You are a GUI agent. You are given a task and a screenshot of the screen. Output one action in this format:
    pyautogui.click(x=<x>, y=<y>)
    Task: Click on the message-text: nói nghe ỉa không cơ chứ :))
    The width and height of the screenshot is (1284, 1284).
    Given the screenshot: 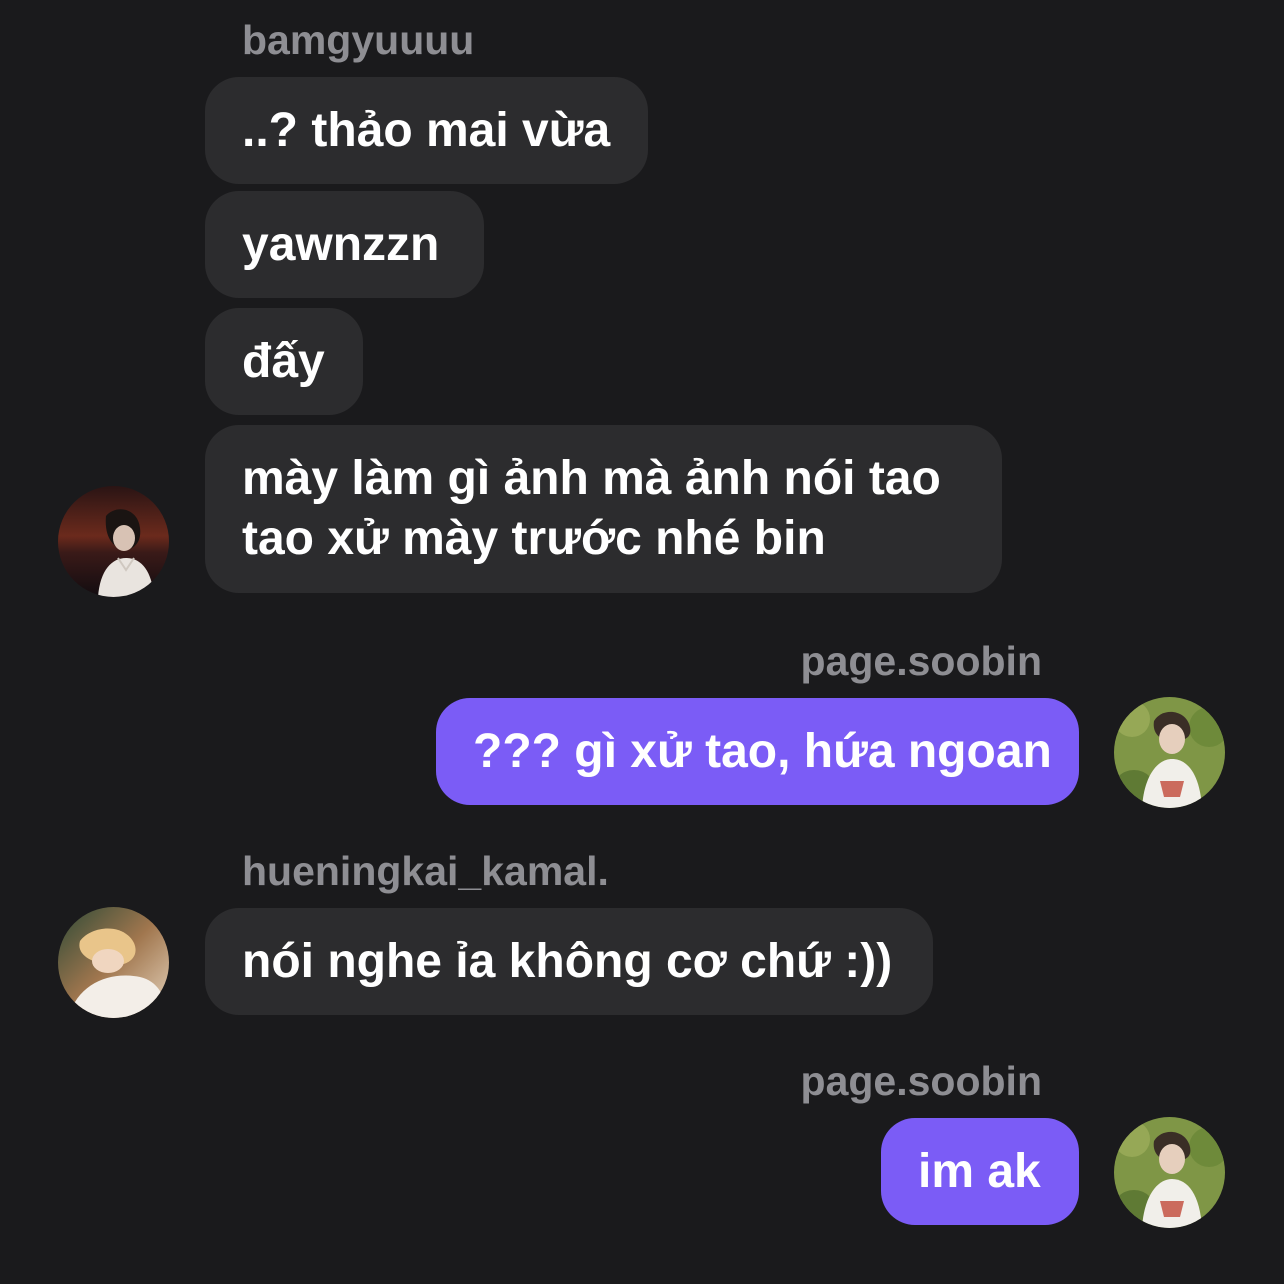 What is the action you would take?
    pyautogui.click(x=567, y=961)
    